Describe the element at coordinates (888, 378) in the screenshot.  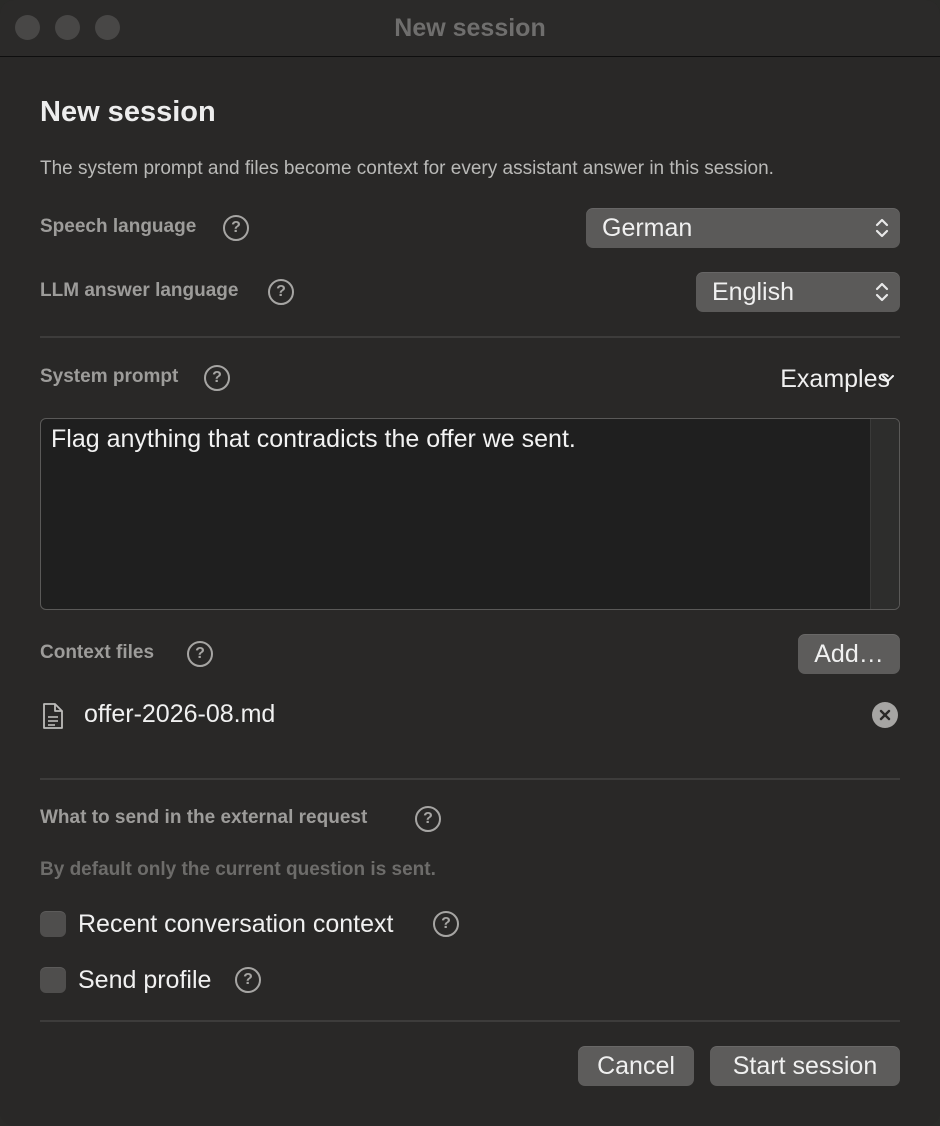
I see `chevron-down-icon` at that location.